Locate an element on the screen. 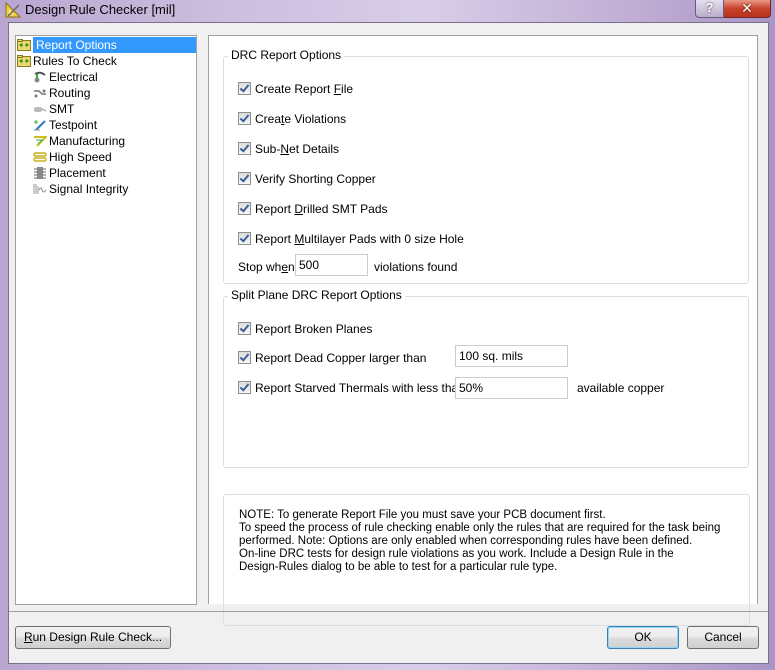 The height and width of the screenshot is (670, 775). dead-copper-size-input is located at coordinates (511, 356).